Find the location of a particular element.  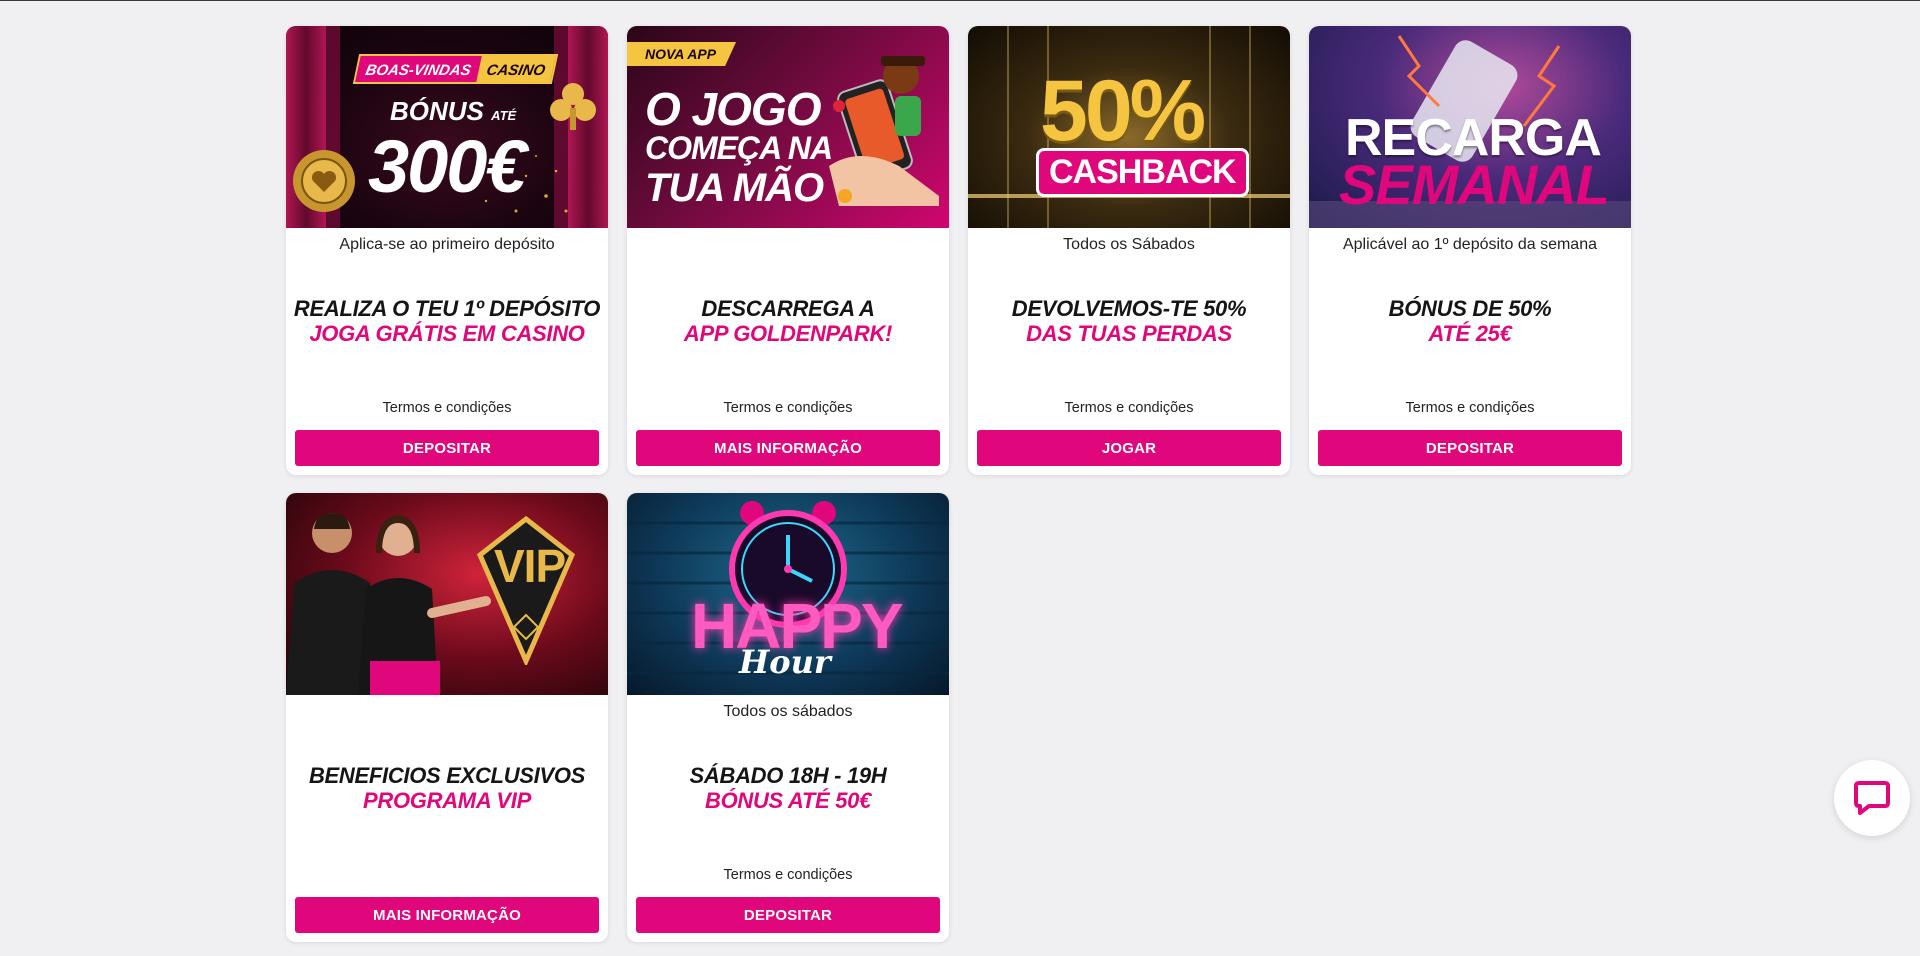

headline-line-2: APP GOLDENPARK! is located at coordinates (788, 333).